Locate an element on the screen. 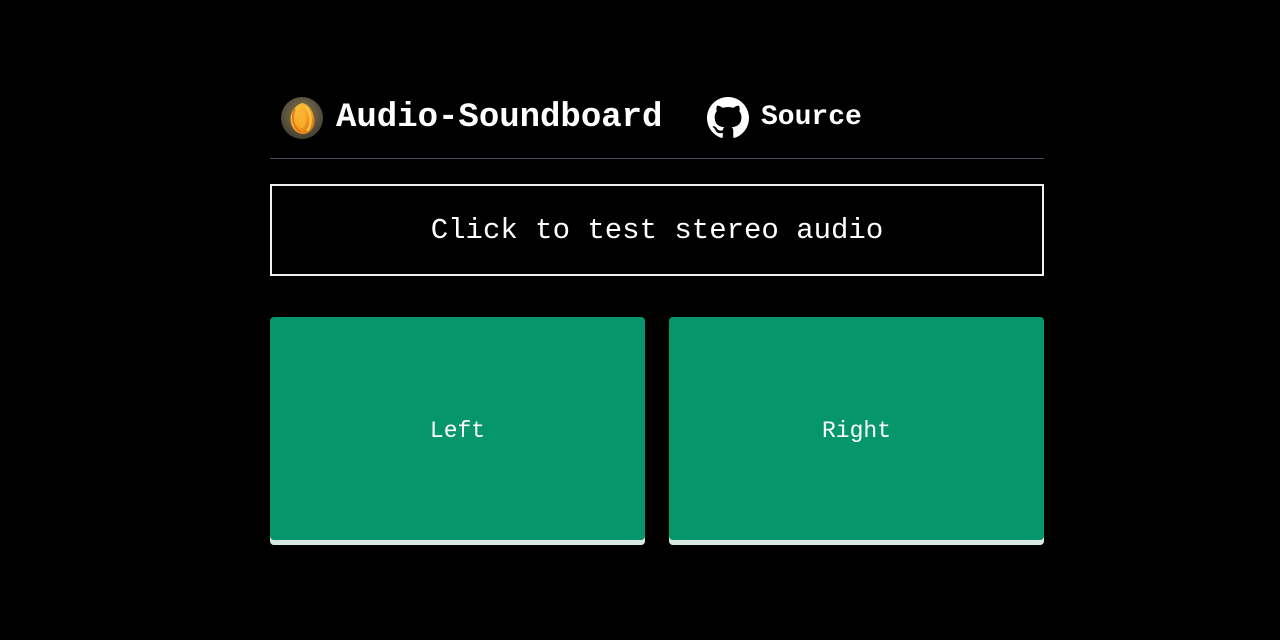 The image size is (1280, 640). left-channel-button: Left is located at coordinates (457, 431).